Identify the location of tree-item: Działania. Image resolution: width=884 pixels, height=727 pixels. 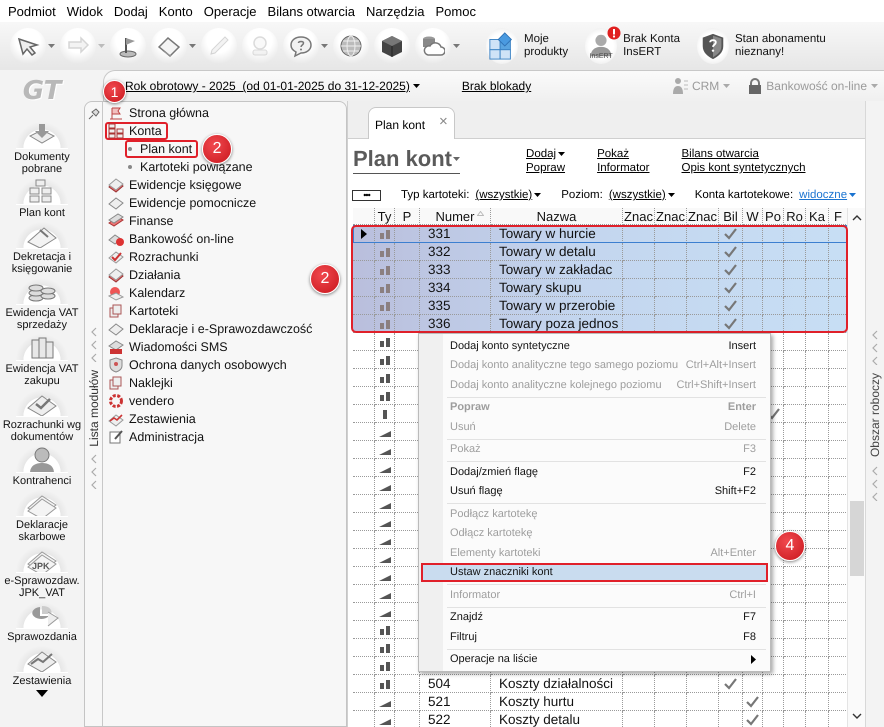
(145, 275).